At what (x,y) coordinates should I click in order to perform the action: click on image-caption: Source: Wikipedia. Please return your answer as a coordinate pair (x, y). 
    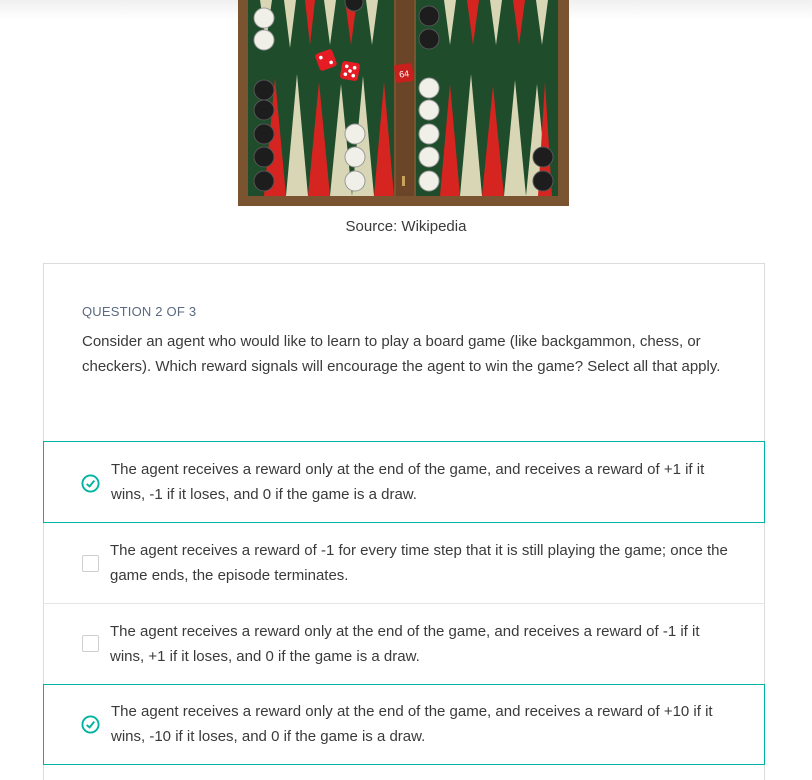
    Looking at the image, I should click on (406, 226).